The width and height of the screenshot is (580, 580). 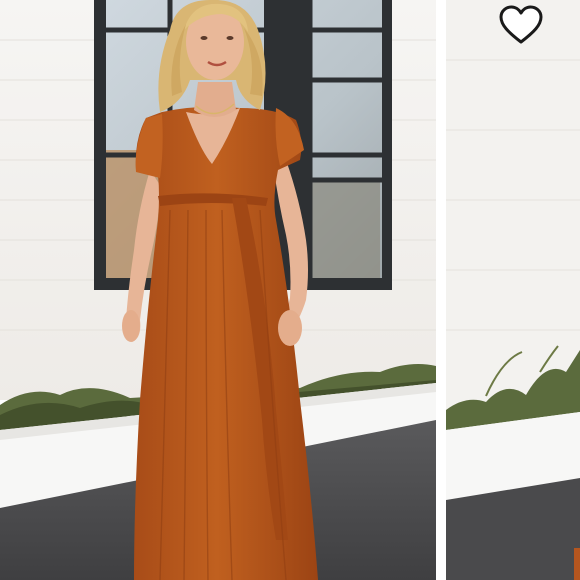 I want to click on carousel-gap, so click(x=441, y=290).